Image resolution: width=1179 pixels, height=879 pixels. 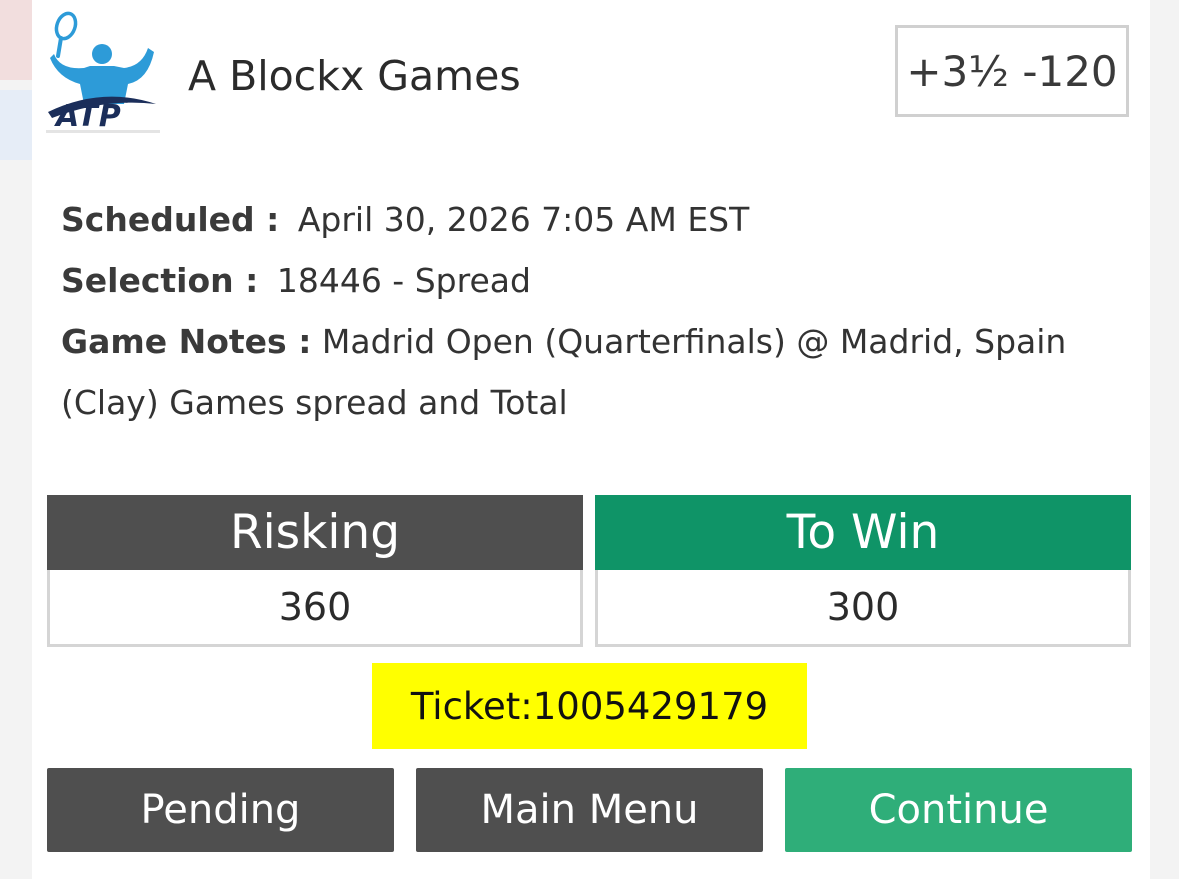 What do you see at coordinates (89, 116) in the screenshot?
I see `logo-text: ATP` at bounding box center [89, 116].